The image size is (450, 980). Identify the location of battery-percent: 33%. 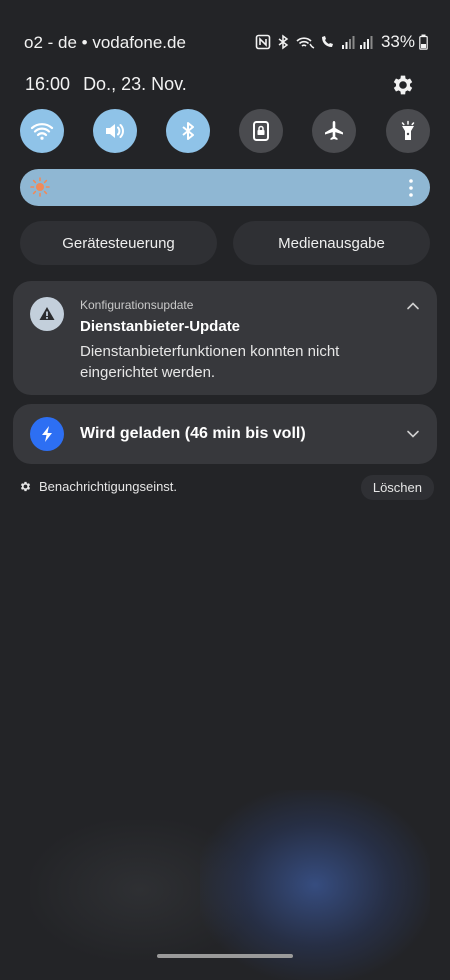
(397, 41).